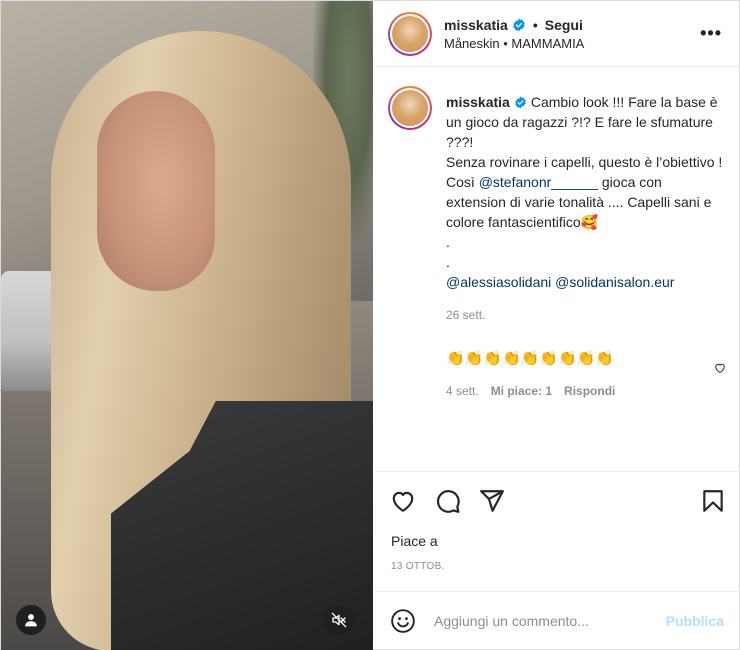  Describe the element at coordinates (589, 391) in the screenshot. I see `reply-button: Rispondi` at that location.